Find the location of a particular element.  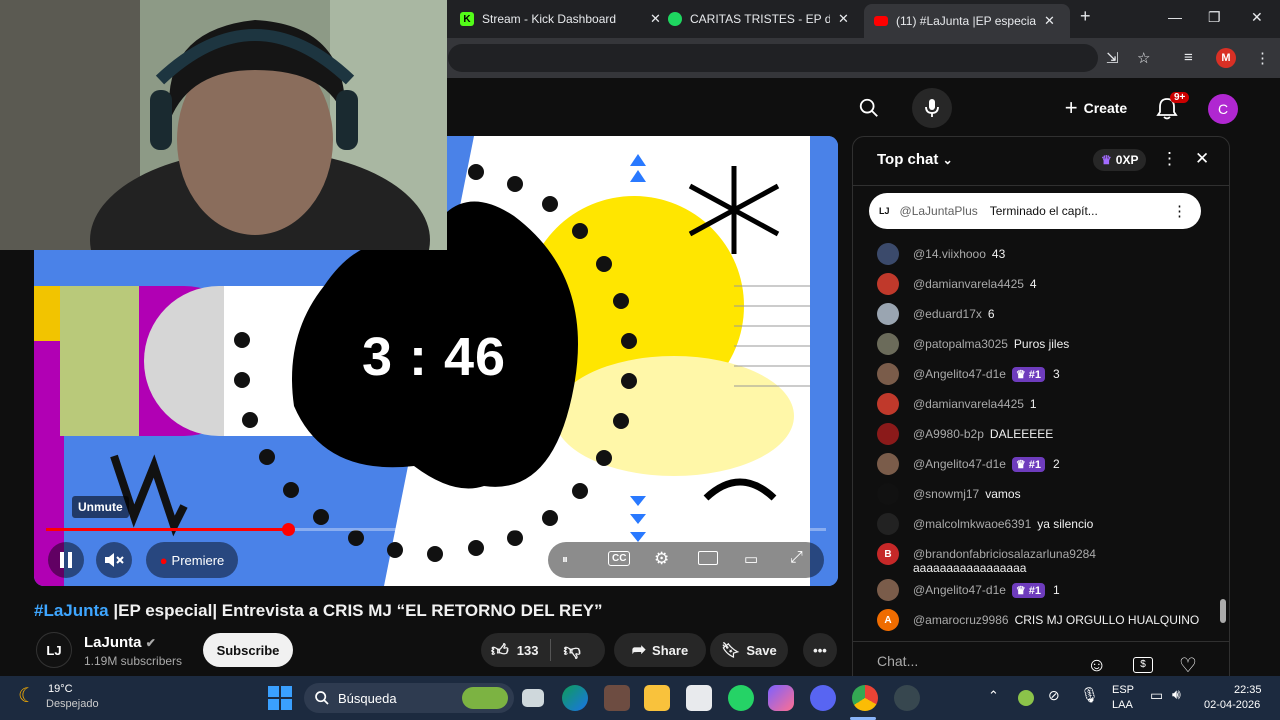

chat-message: A @amarocruz9986 CRIS MJ ORGULLO HUALQUINO is located at coordinates (1038, 620).